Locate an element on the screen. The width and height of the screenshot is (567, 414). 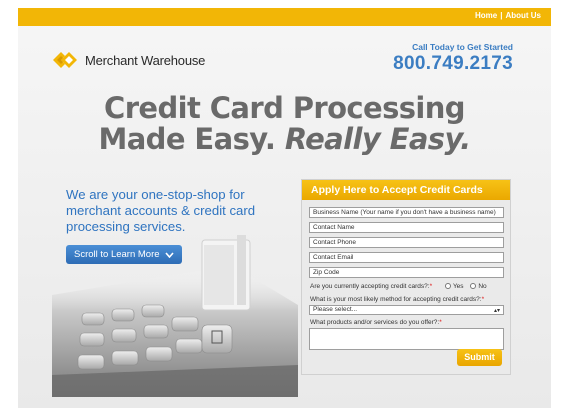
brand-name: Merchant Warehouse is located at coordinates (145, 60).